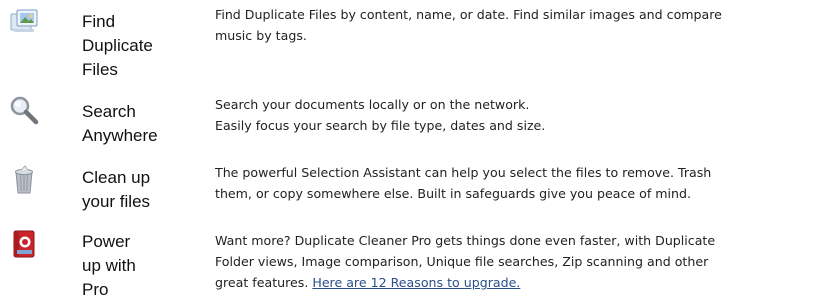 The image size is (829, 302). I want to click on pro-box-icon, so click(24, 244).